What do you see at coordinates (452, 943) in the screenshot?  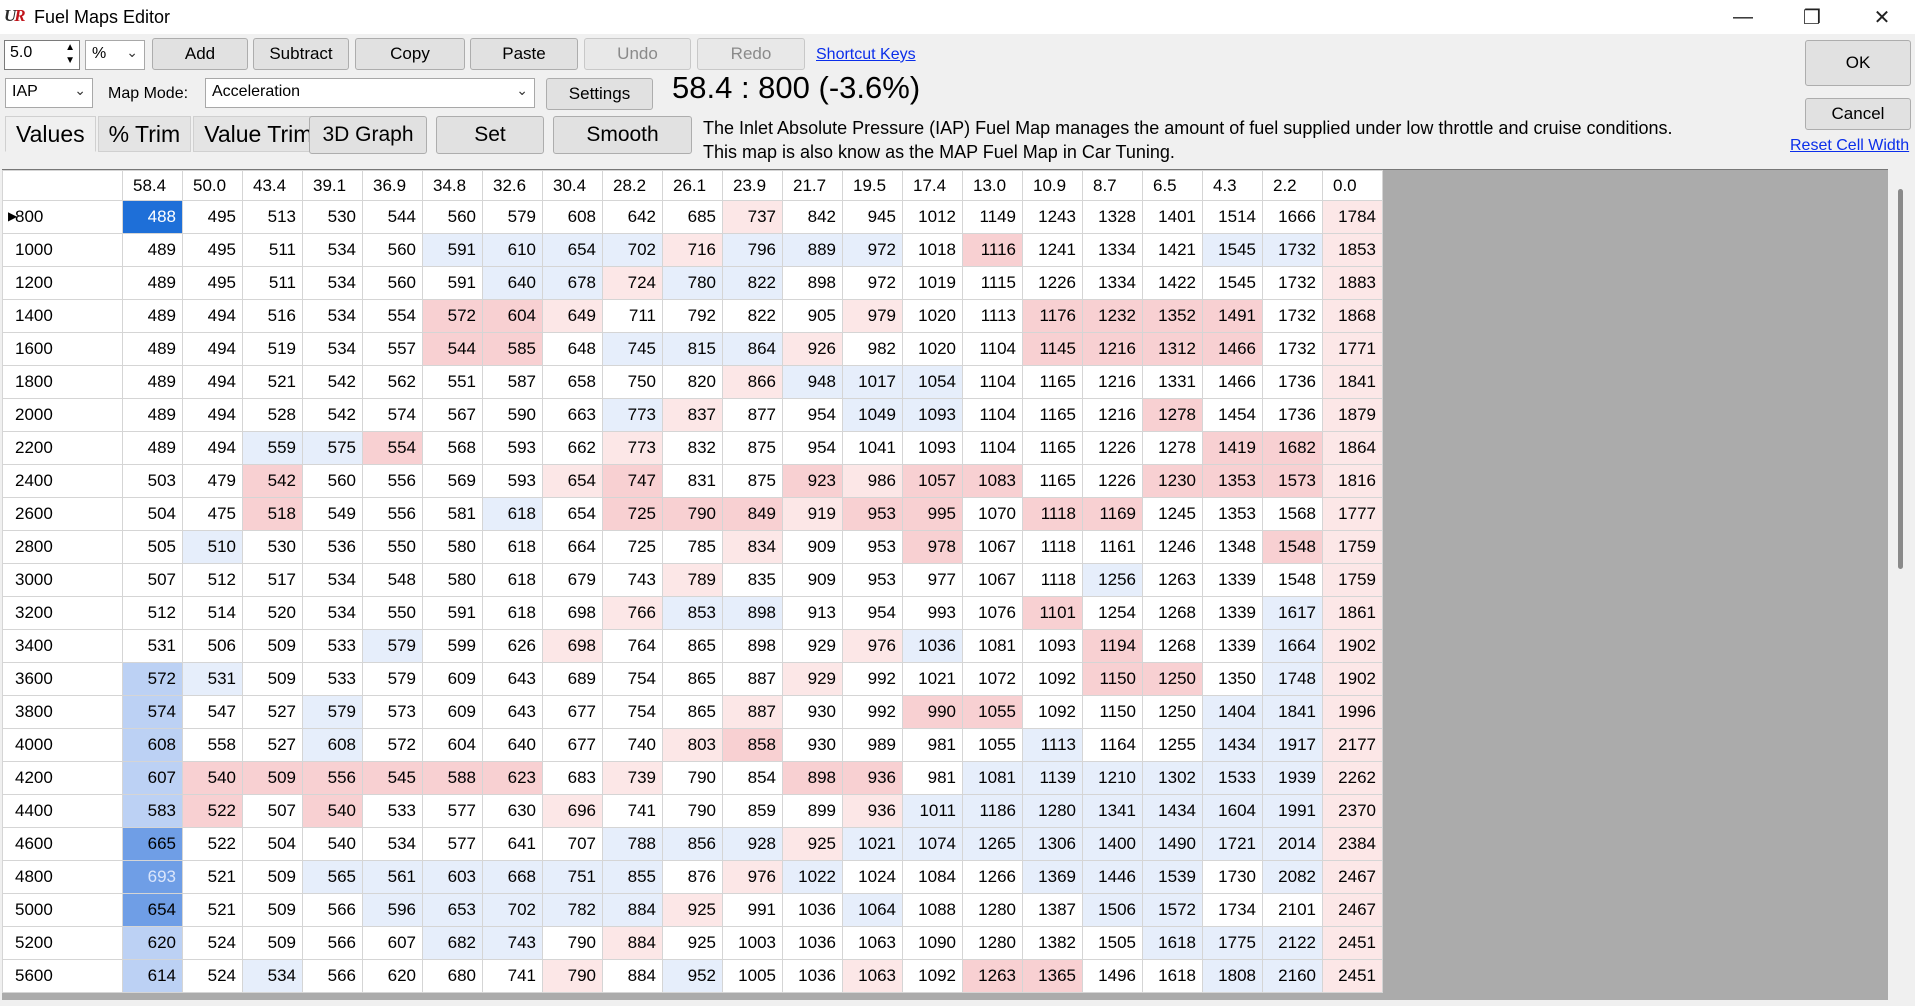 I see `map-cell: 682` at bounding box center [452, 943].